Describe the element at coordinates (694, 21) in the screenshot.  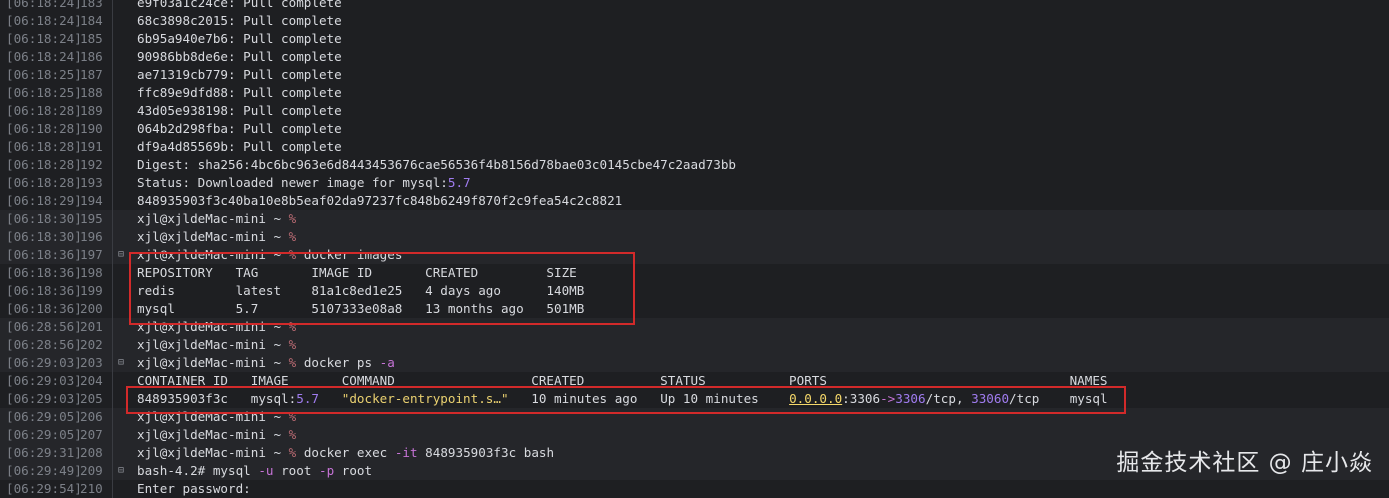
I see `terminal-line: [06:18:24] 184 68c3898c2015: Pull complete` at that location.